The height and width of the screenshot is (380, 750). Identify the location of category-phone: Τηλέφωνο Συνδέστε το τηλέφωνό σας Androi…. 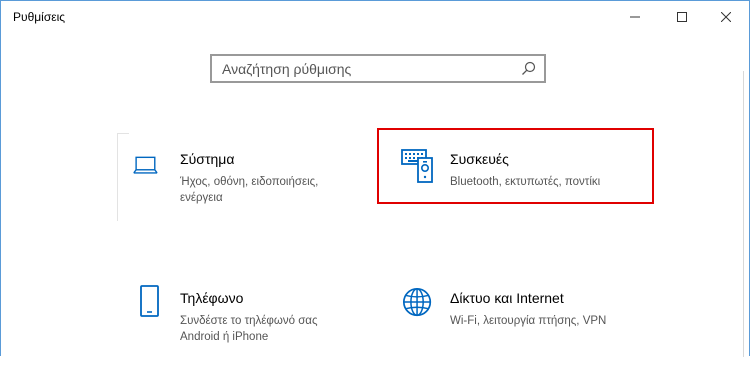
(251, 332).